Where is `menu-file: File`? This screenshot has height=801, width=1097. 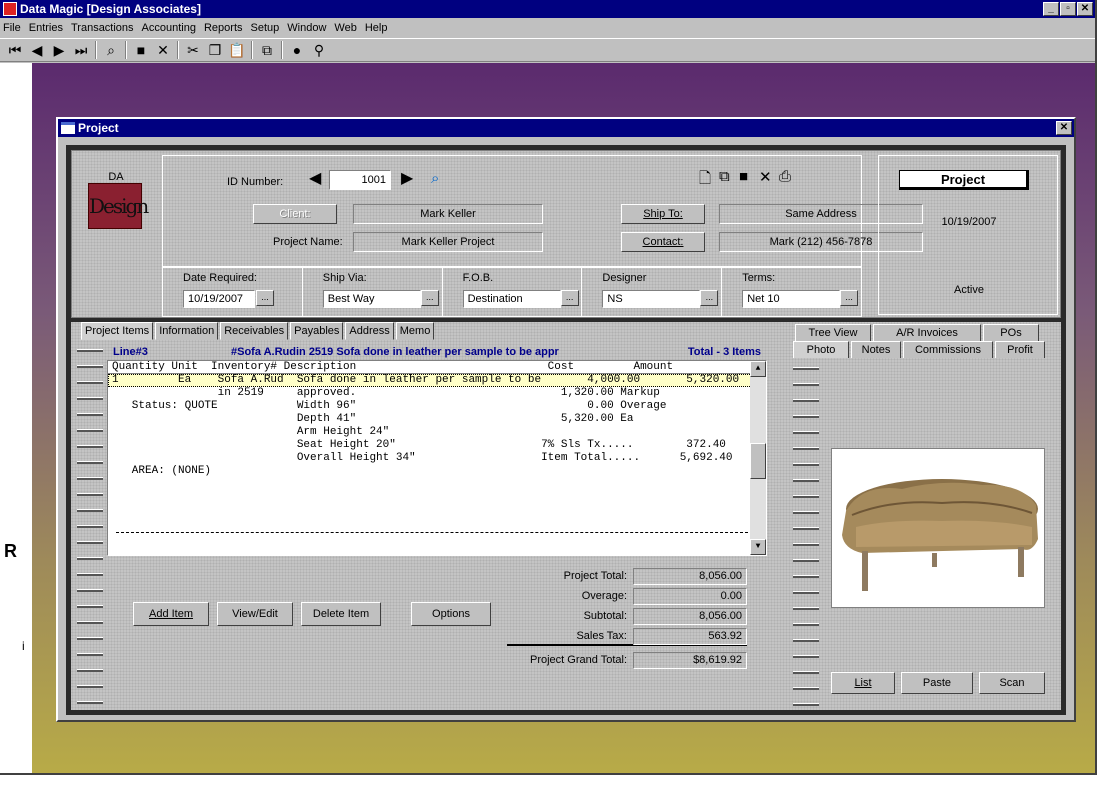 menu-file: File is located at coordinates (12, 28).